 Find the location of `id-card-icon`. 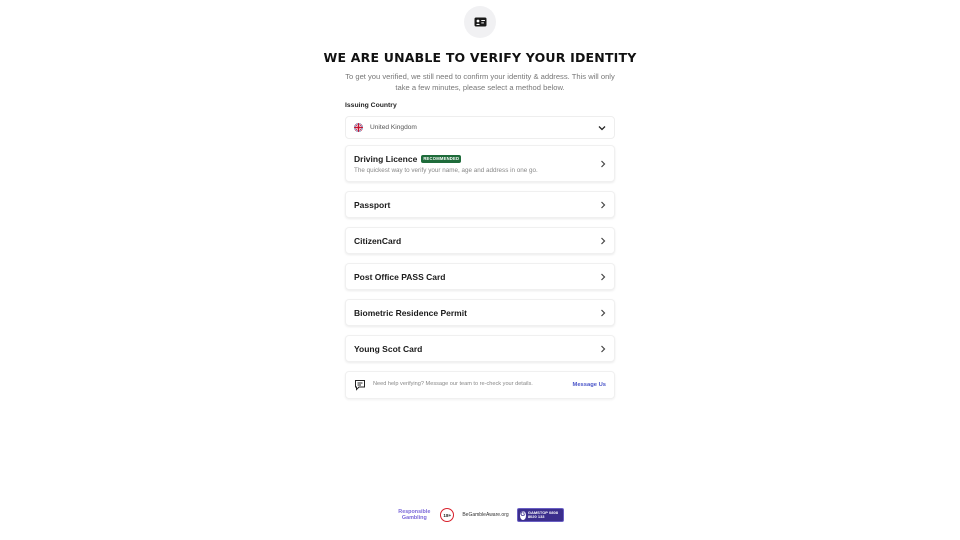

id-card-icon is located at coordinates (480, 22).